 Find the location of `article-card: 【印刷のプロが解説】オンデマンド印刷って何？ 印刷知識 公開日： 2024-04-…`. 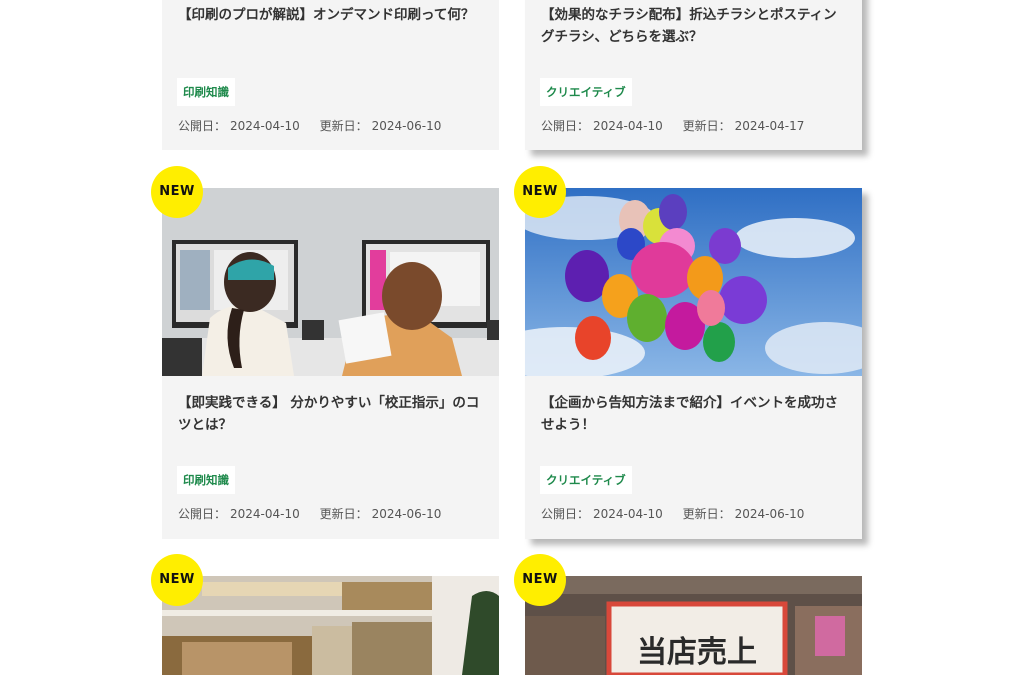

article-card: 【印刷のプロが解説】オンデマンド印刷って何？ 印刷知識 公開日： 2024-04-… is located at coordinates (330, 75).